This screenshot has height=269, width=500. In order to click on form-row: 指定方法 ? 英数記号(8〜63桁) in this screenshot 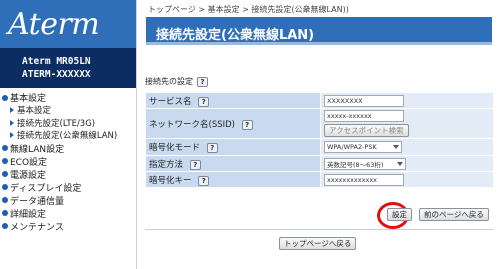, I will do `click(319, 163)`.